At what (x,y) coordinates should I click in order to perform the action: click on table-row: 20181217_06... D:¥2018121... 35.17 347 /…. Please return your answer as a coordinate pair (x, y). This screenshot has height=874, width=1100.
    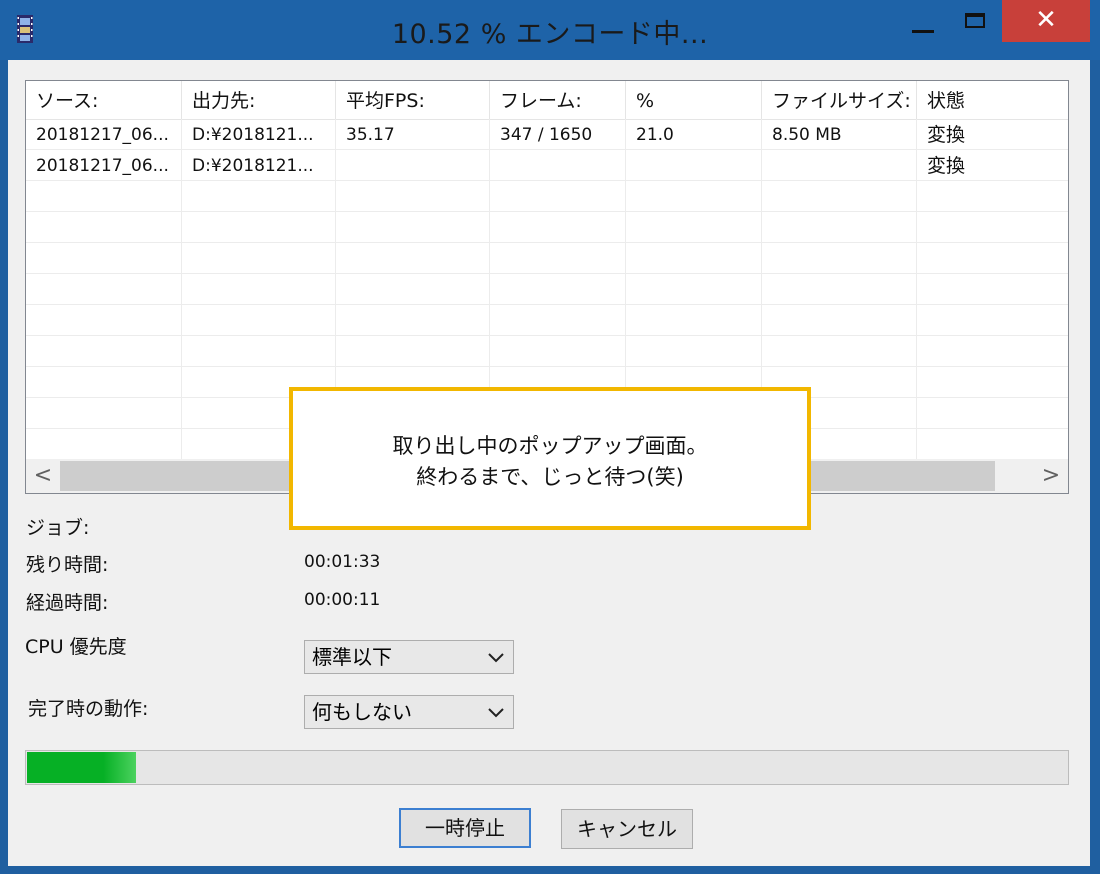
    Looking at the image, I should click on (547, 134).